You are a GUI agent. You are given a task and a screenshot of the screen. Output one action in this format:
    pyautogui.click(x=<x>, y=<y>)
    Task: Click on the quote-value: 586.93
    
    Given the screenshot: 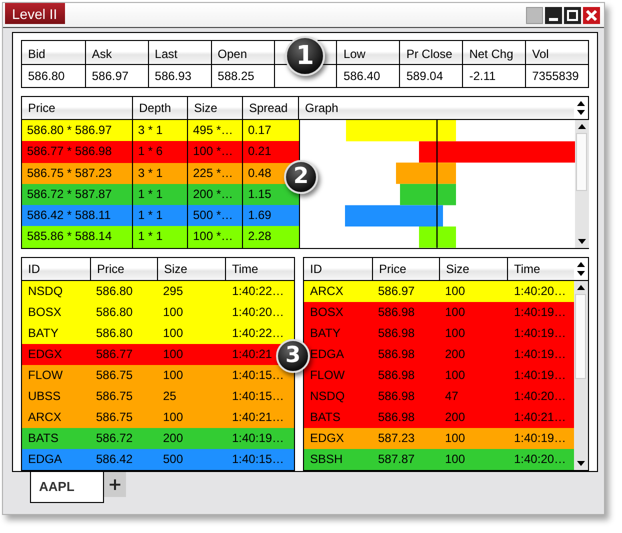 What is the action you would take?
    pyautogui.click(x=179, y=75)
    